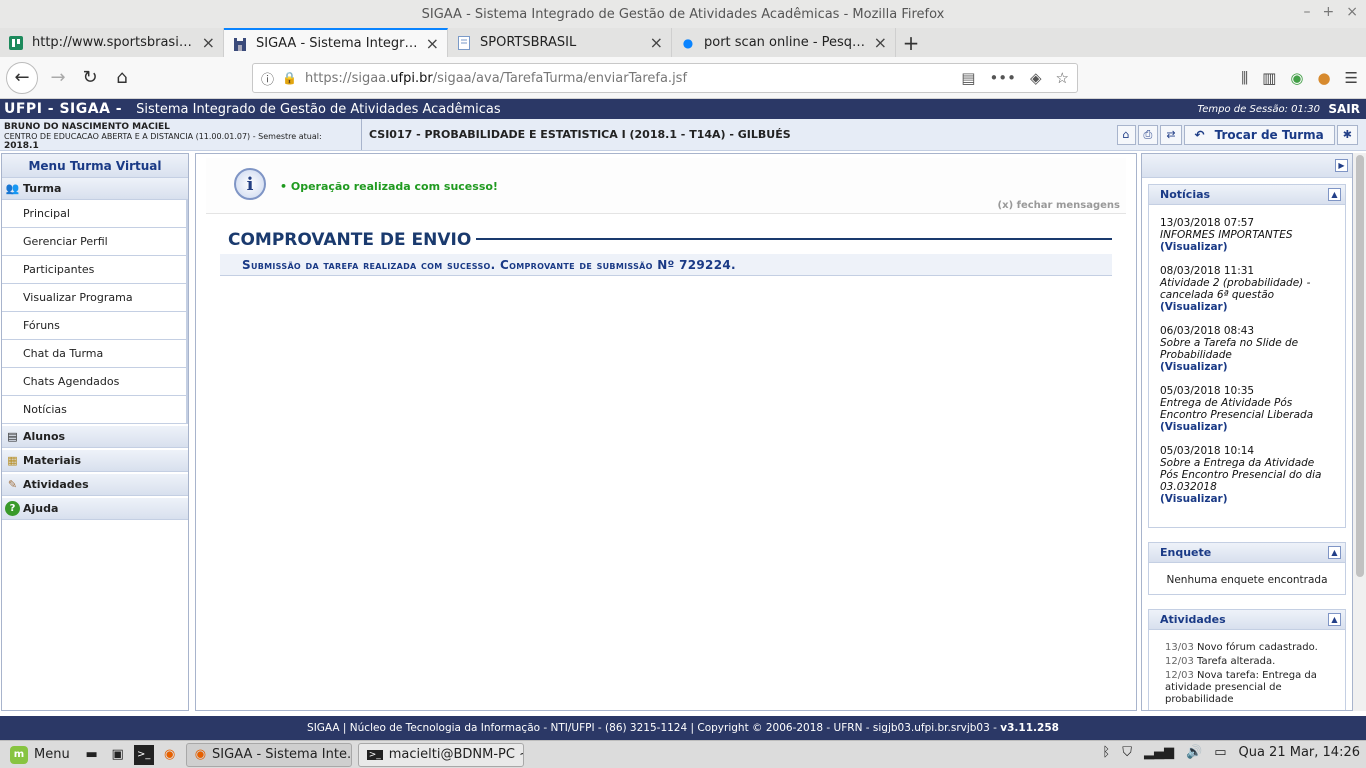 This screenshot has height=768, width=1366. What do you see at coordinates (95, 326) in the screenshot?
I see `menu-item-foruns: Fóruns` at bounding box center [95, 326].